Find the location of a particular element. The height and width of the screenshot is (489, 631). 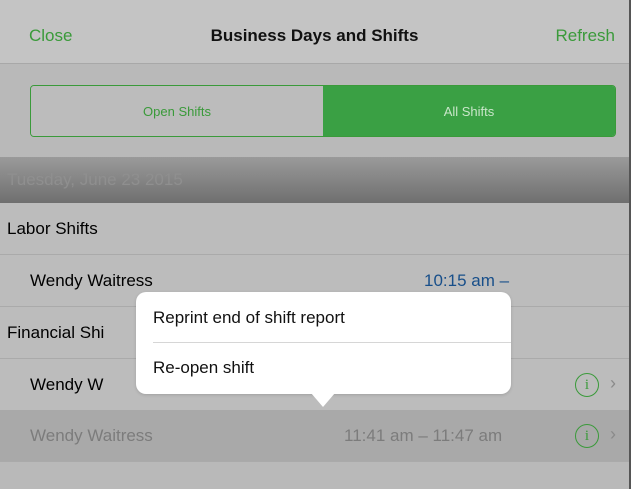

section-title: Financial Shi is located at coordinates (56, 332).